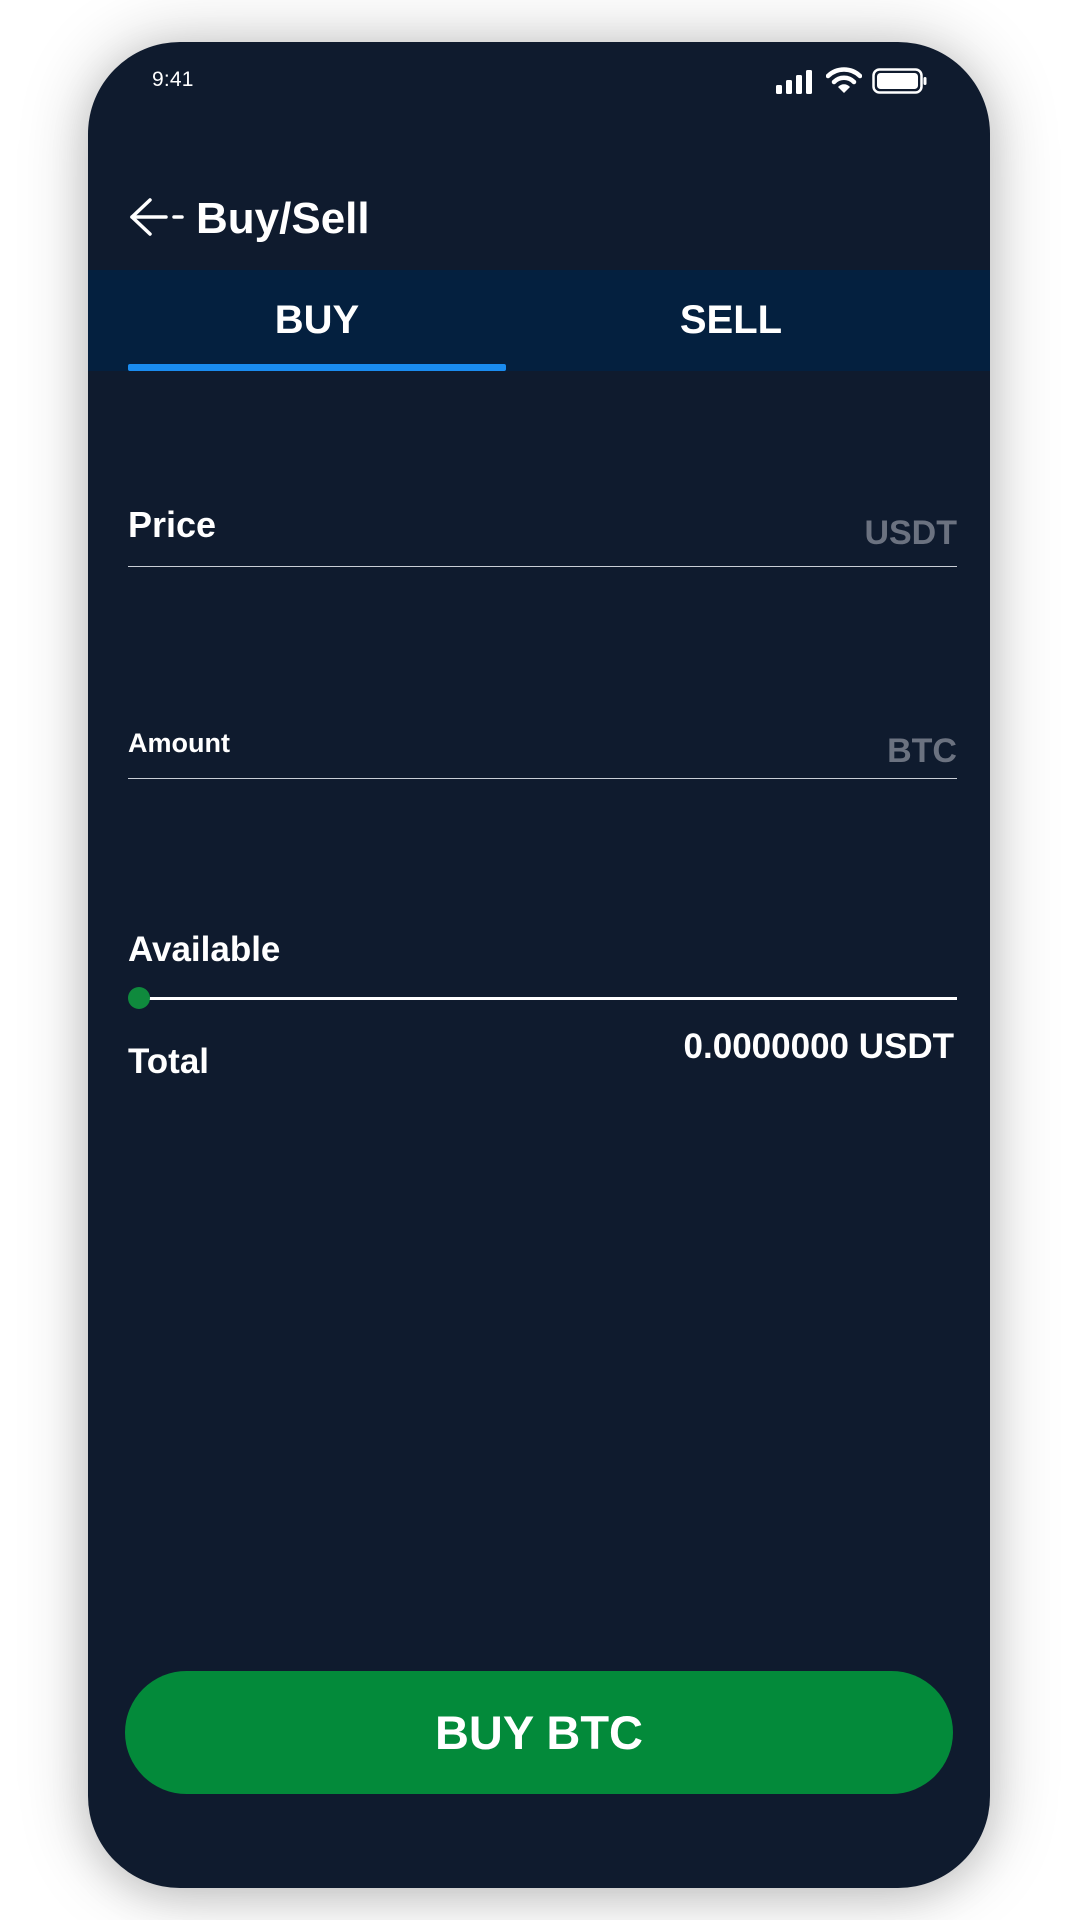 The height and width of the screenshot is (1920, 1080). What do you see at coordinates (550, 752) in the screenshot?
I see `amount-input` at bounding box center [550, 752].